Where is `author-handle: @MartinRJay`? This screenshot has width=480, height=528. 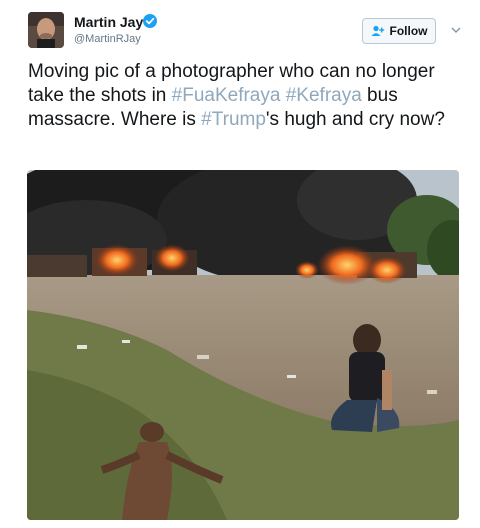 author-handle: @MartinRJay is located at coordinates (107, 39).